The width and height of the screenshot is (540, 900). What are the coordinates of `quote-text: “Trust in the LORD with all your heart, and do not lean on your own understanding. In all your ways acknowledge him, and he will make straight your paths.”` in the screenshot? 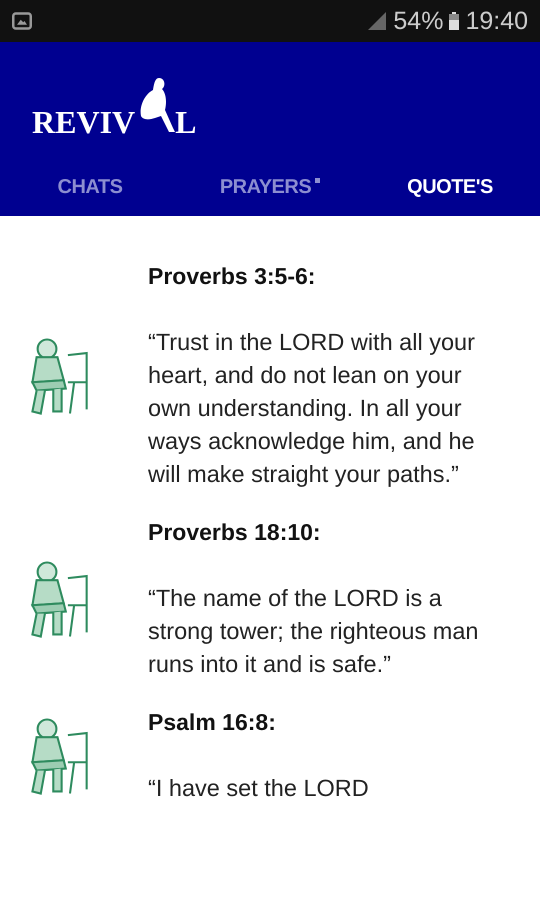 It's located at (312, 408).